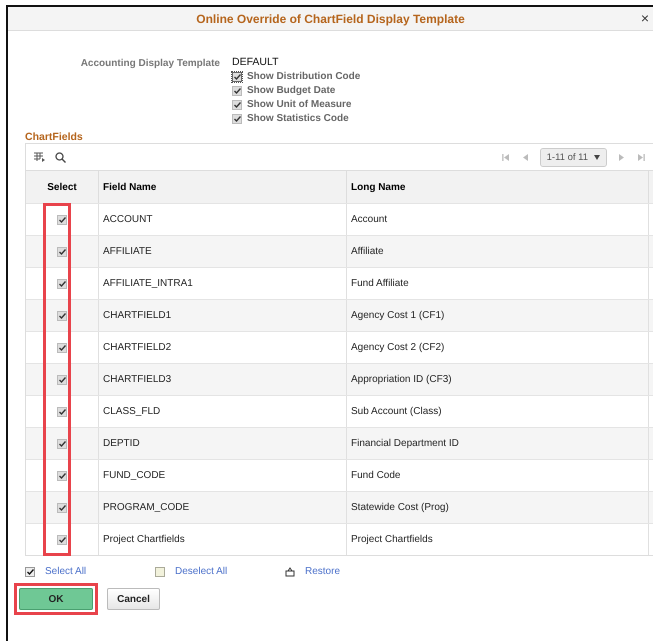 This screenshot has width=653, height=643. Describe the element at coordinates (291, 90) in the screenshot. I see `checkbox-label: Show Budget Date` at that location.